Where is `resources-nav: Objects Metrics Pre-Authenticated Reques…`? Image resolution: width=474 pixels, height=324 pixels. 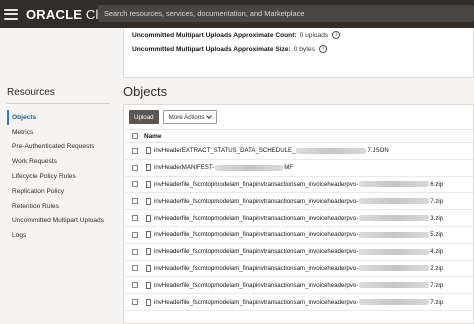
resources-nav: Objects Metrics Pre-Authenticated Reques… is located at coordinates (62, 176).